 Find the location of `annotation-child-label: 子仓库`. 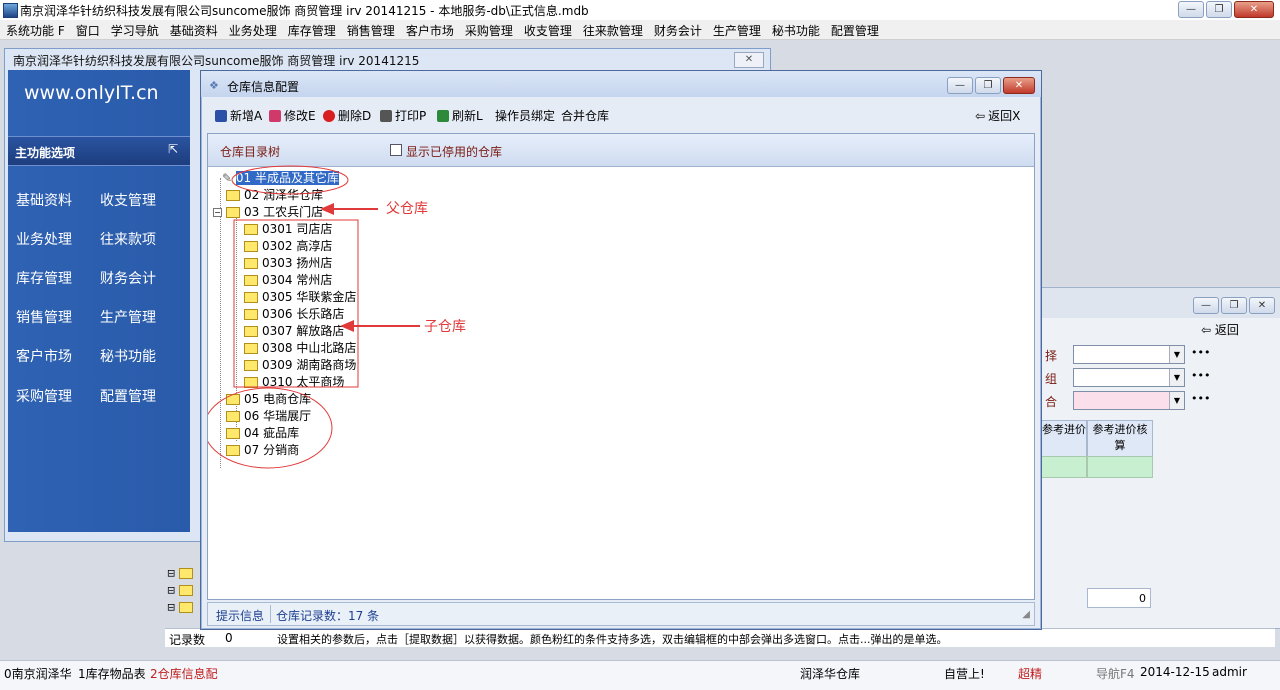

annotation-child-label: 子仓库 is located at coordinates (445, 327).